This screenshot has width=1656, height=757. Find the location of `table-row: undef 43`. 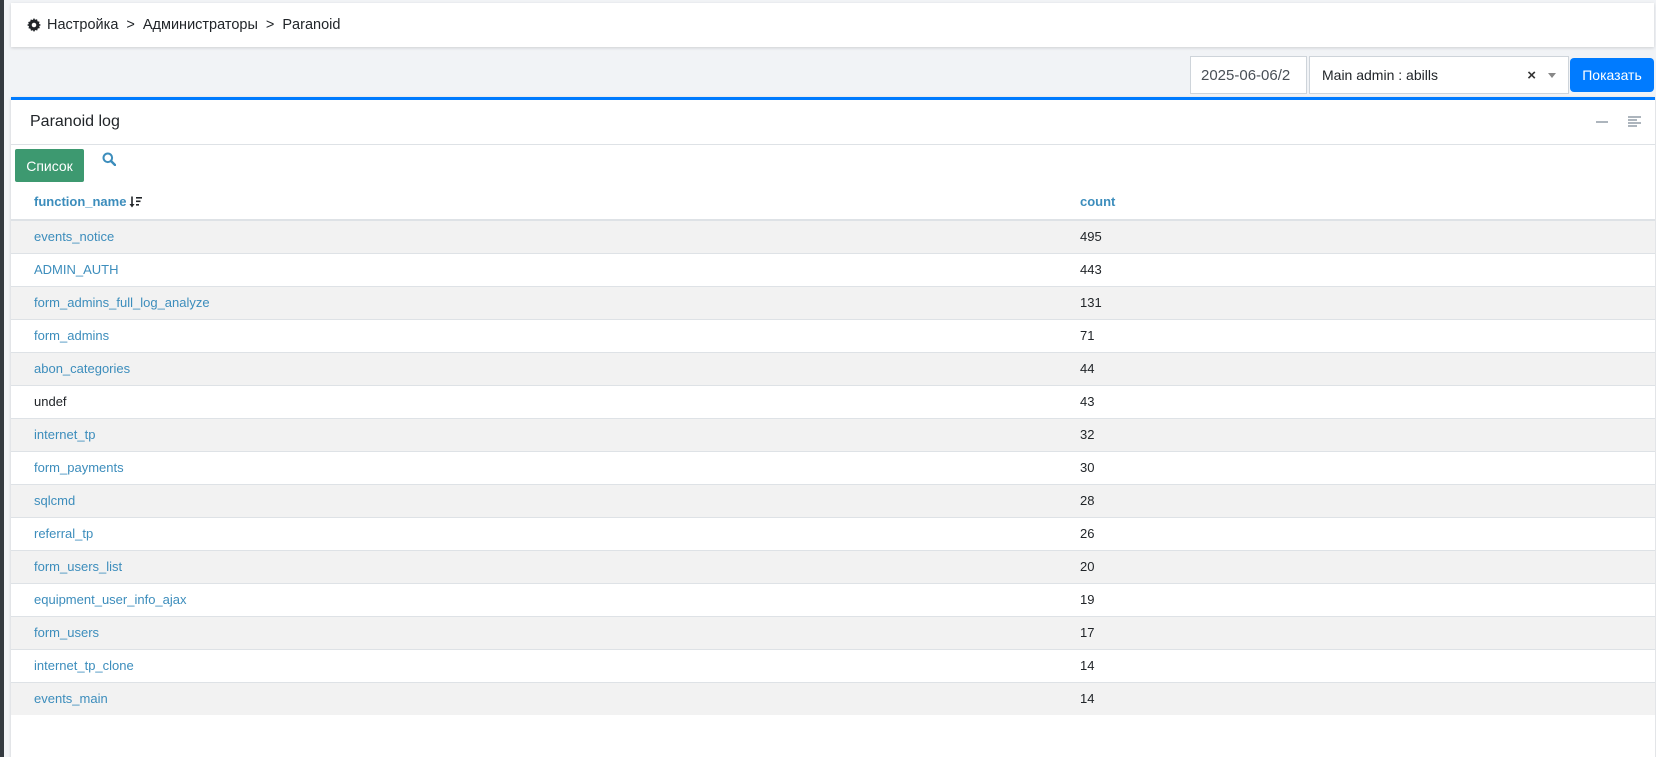

table-row: undef 43 is located at coordinates (833, 401).